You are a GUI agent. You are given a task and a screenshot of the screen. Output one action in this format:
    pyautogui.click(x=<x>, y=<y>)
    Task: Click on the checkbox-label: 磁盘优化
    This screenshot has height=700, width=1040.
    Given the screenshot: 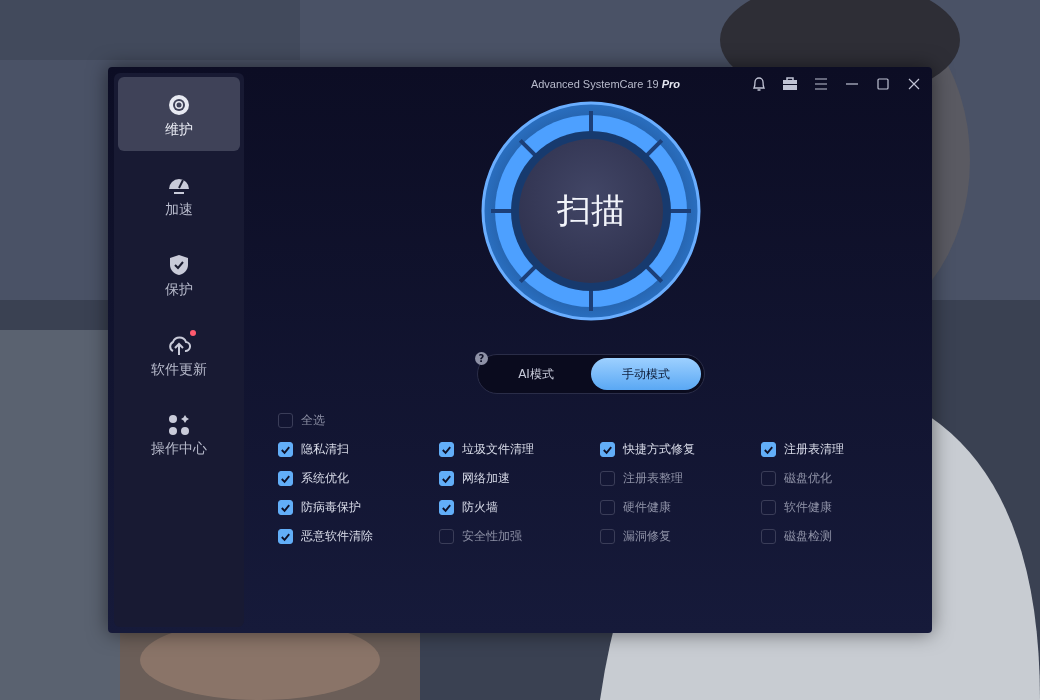 What is the action you would take?
    pyautogui.click(x=808, y=478)
    